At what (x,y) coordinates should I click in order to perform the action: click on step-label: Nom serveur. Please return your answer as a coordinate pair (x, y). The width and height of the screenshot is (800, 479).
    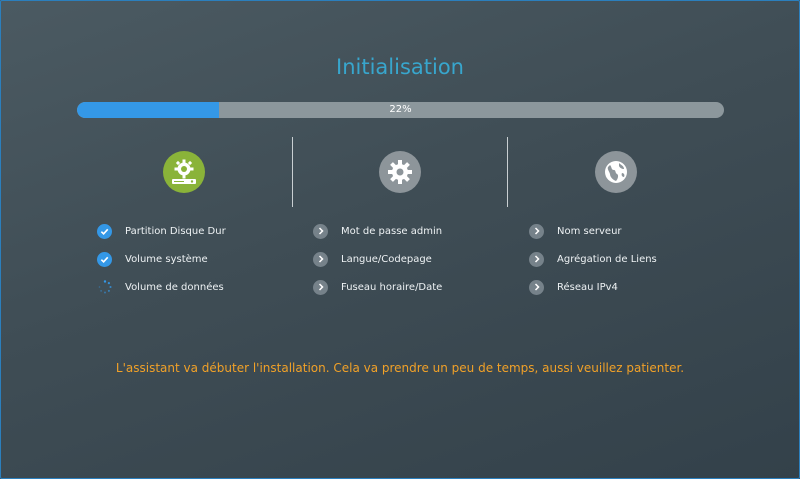
    Looking at the image, I should click on (589, 231).